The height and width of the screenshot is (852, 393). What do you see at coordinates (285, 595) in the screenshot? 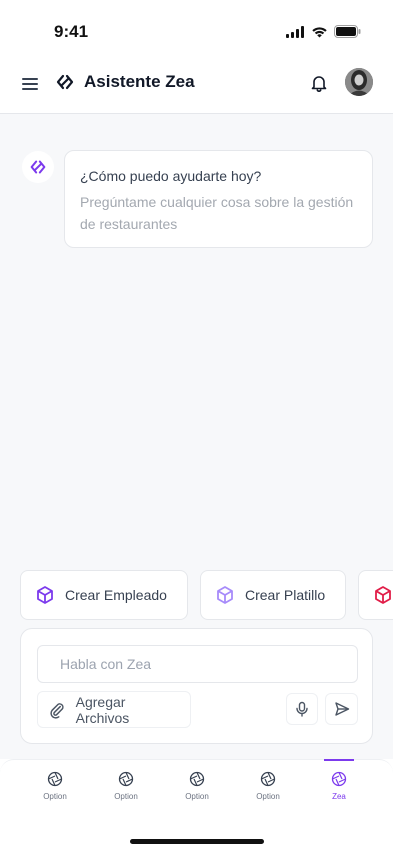
I see `quick-action-label: Crear Platillo` at bounding box center [285, 595].